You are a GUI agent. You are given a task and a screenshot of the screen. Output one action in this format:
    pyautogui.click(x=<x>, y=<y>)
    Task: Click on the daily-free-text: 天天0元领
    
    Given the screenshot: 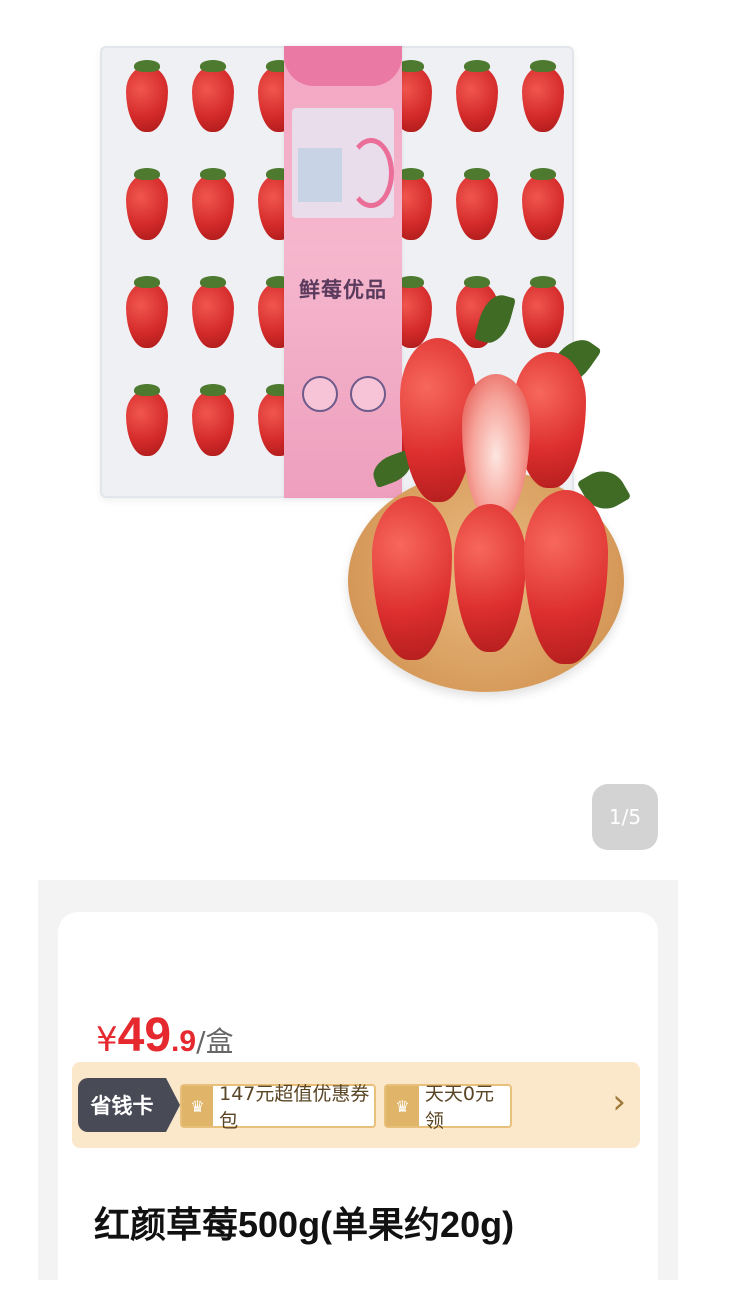 What is the action you would take?
    pyautogui.click(x=459, y=1107)
    